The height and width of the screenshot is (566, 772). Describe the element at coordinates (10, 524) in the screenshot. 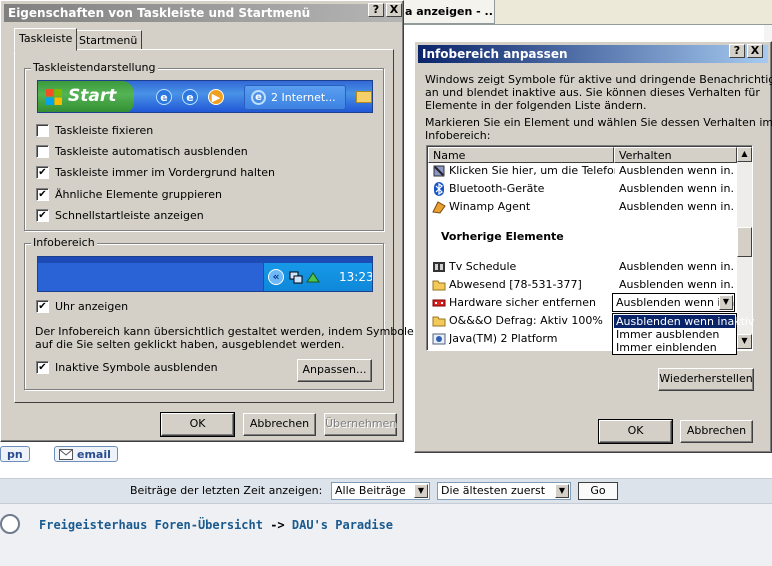

I see `printer-icon` at that location.